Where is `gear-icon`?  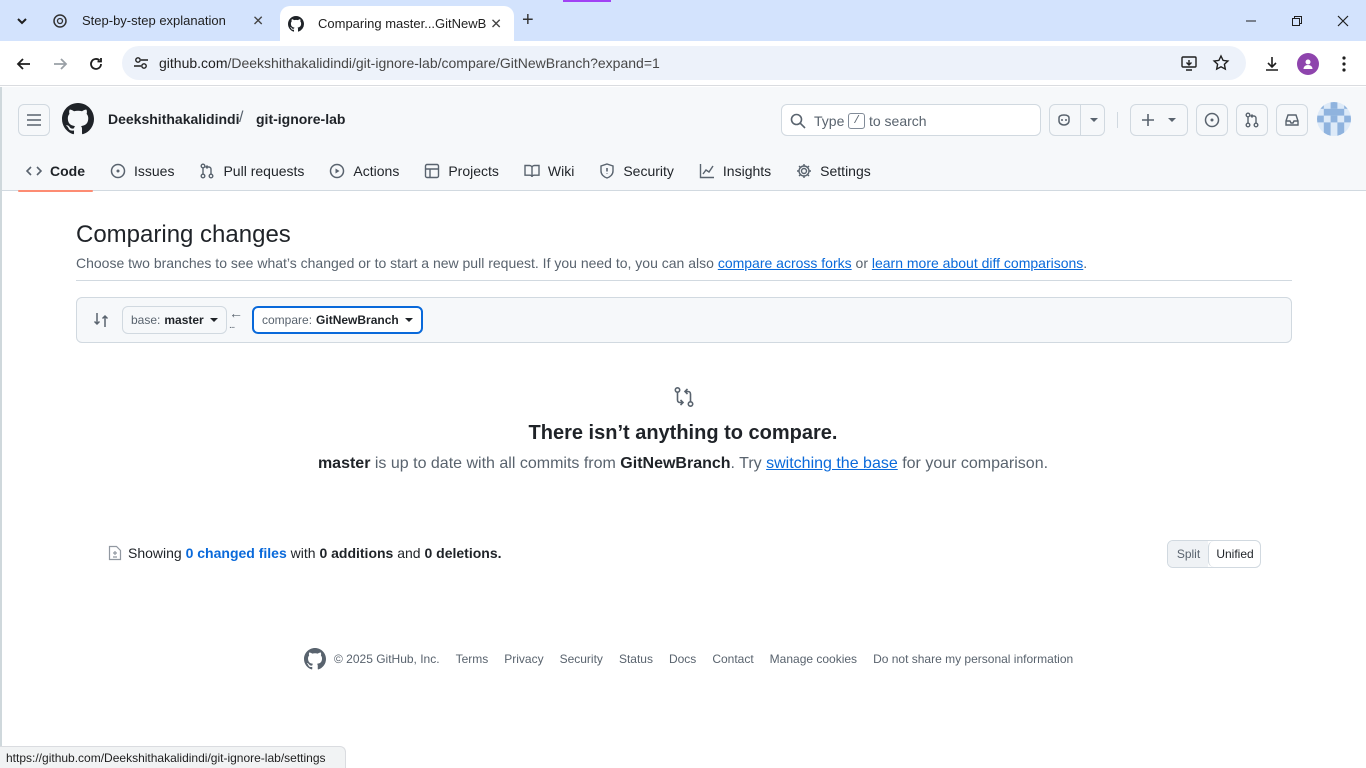
gear-icon is located at coordinates (804, 171).